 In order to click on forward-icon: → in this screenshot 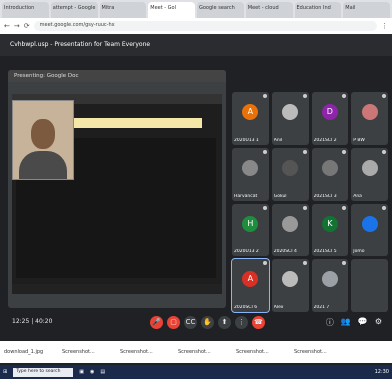, I will do `click(17, 26)`.